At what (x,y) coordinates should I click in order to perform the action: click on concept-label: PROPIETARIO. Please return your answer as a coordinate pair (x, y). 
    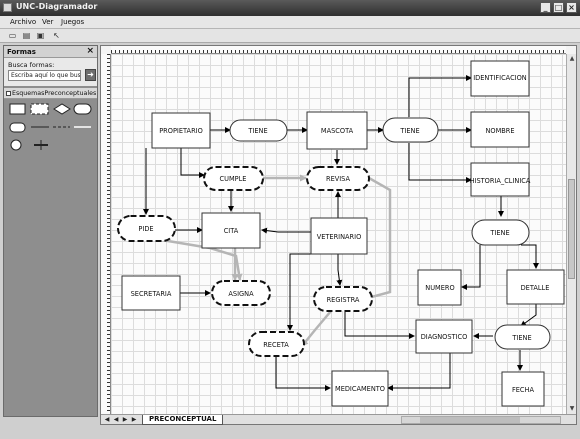
    Looking at the image, I should click on (181, 131).